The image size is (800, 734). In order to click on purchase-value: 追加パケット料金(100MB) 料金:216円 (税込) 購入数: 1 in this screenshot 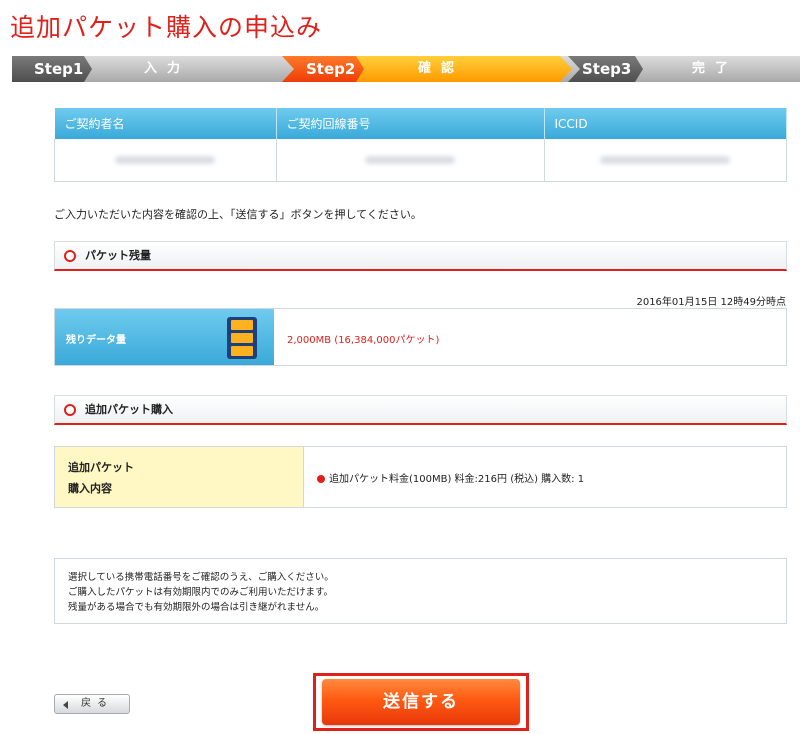, I will do `click(450, 477)`.